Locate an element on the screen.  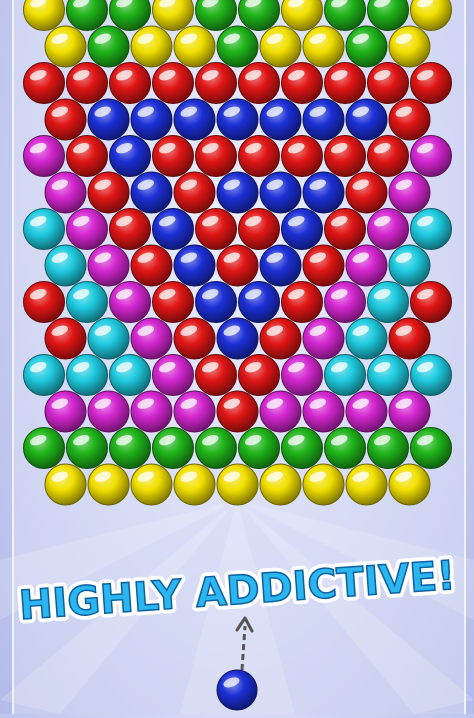
aim-arrow-icon is located at coordinates (244, 643).